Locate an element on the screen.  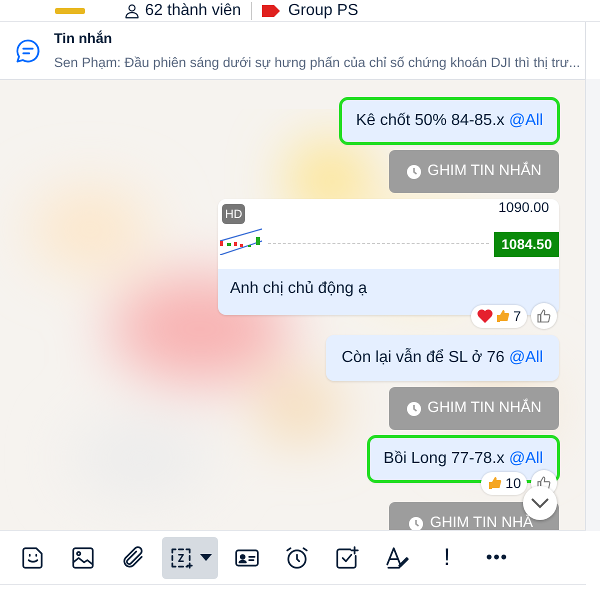
image-icon is located at coordinates (83, 557).